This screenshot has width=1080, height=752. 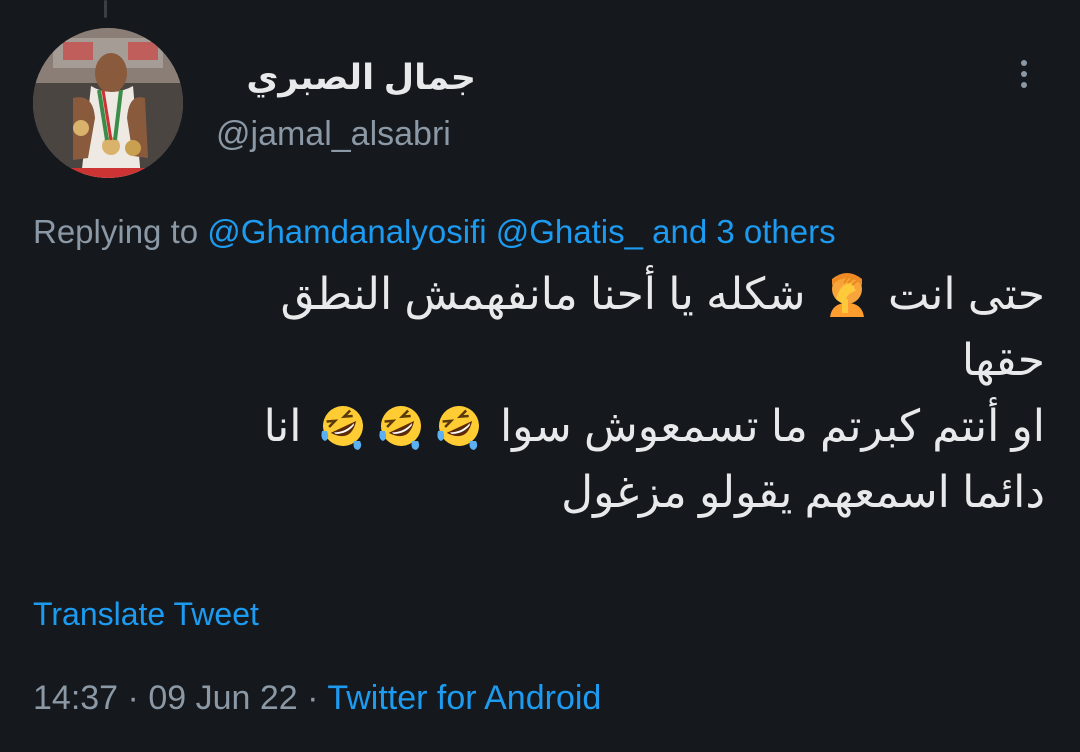 I want to click on tweet-time: 14:37, so click(x=75, y=698).